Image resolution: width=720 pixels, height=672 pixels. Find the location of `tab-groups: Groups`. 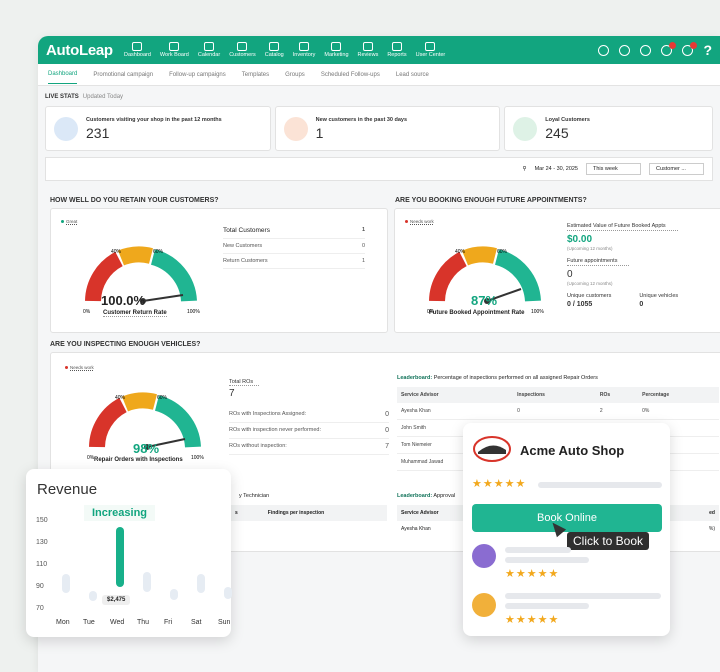

tab-groups: Groups is located at coordinates (295, 75).